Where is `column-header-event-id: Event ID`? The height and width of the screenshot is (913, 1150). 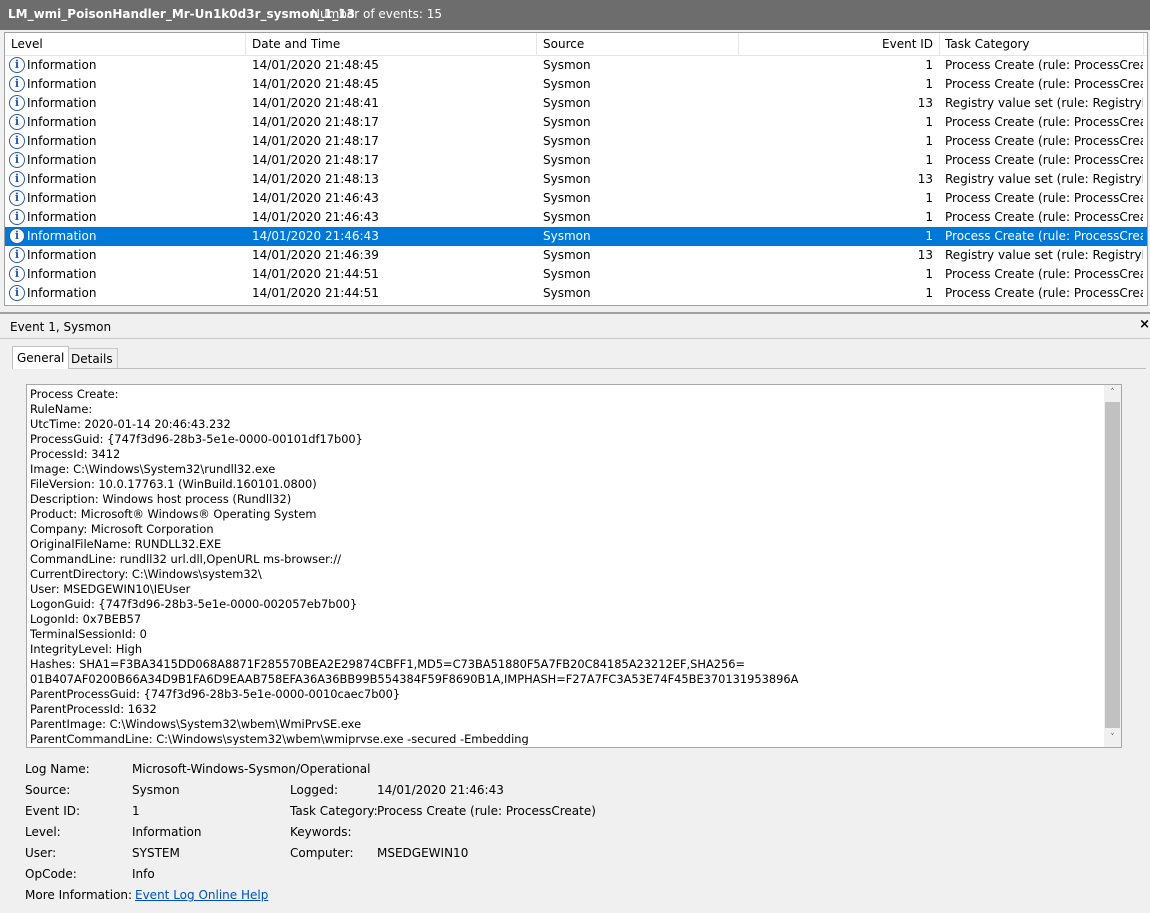 column-header-event-id: Event ID is located at coordinates (837, 45).